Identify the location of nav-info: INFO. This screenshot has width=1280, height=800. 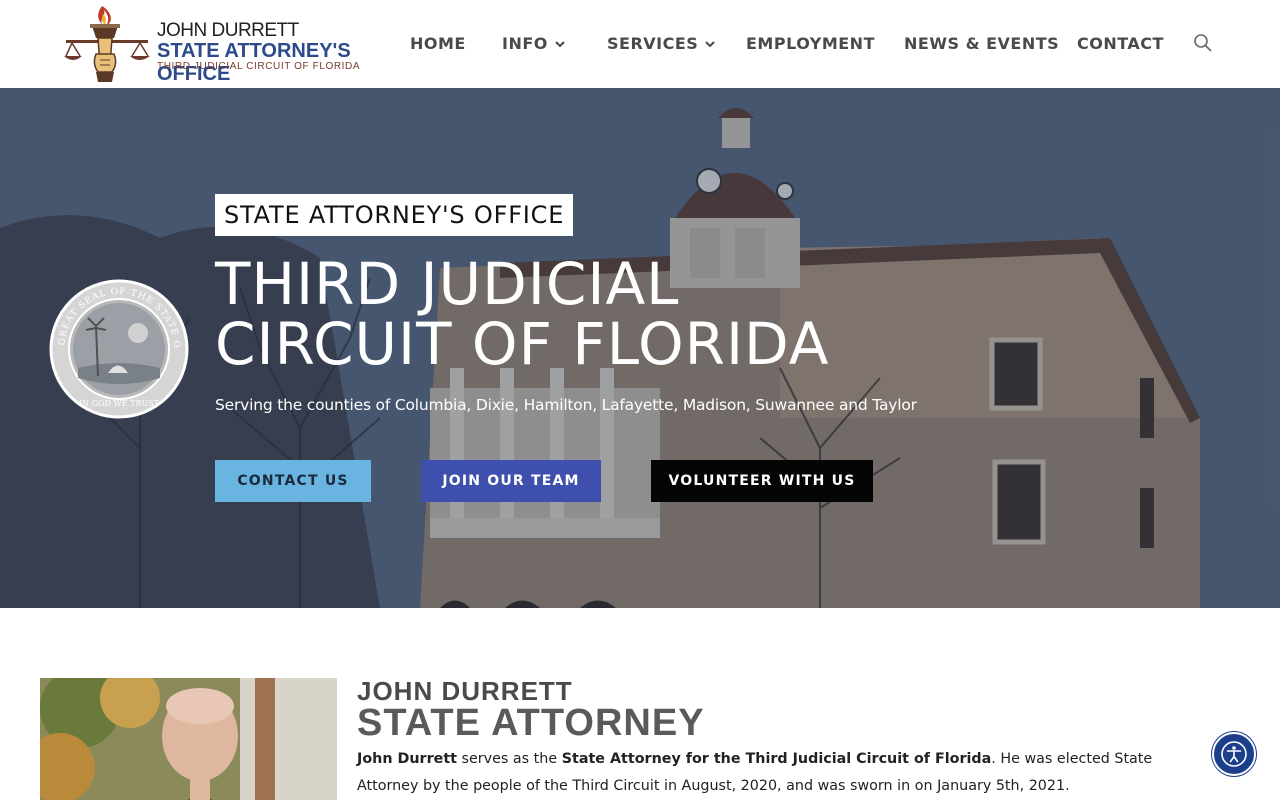
(534, 43).